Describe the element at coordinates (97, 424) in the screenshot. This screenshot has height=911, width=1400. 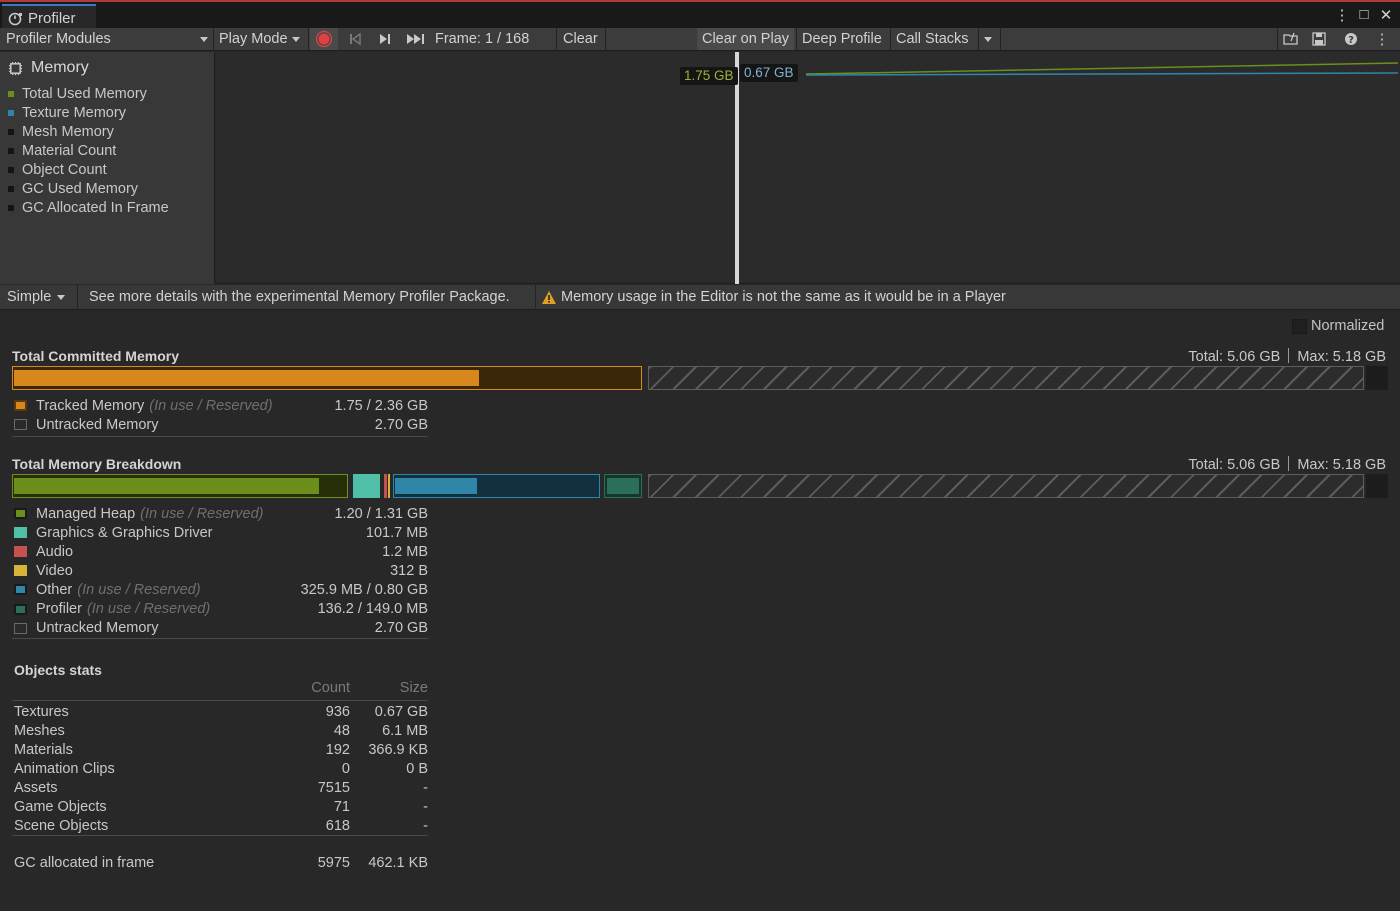
I see `untracked-label: Untracked Memory` at that location.